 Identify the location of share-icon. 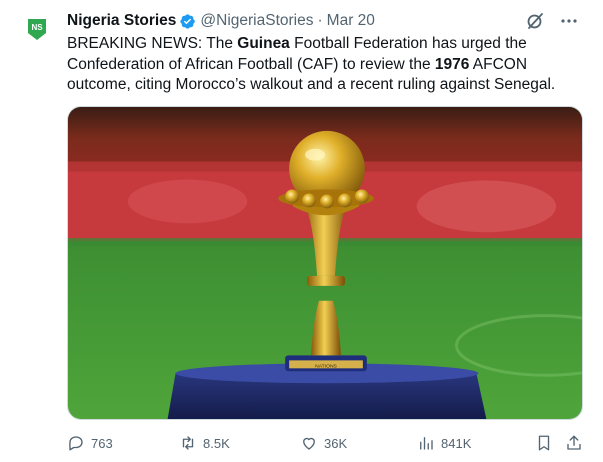
(574, 442).